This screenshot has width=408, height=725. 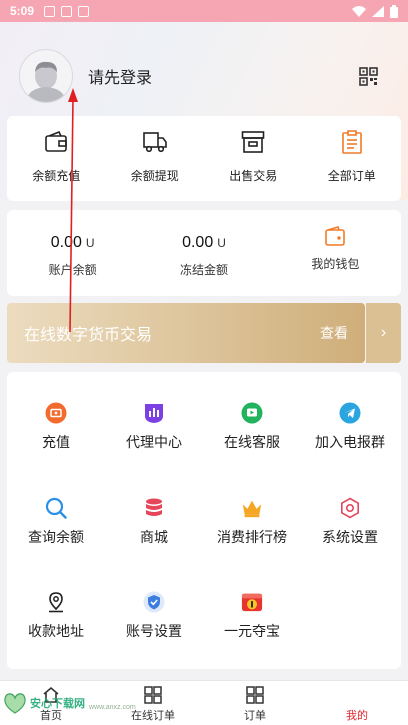 I want to click on status-bar: 5:09, so click(x=204, y=11).